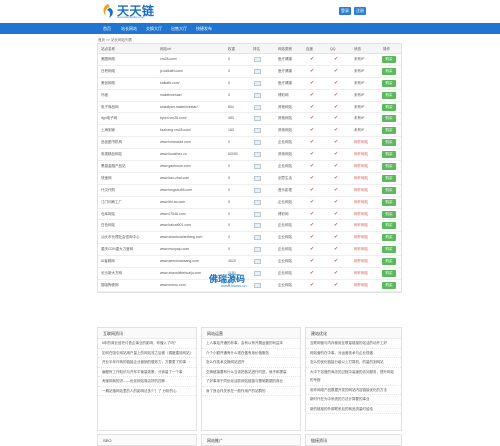  I want to click on site-name: 猫咖陶瓷网, so click(110, 285).